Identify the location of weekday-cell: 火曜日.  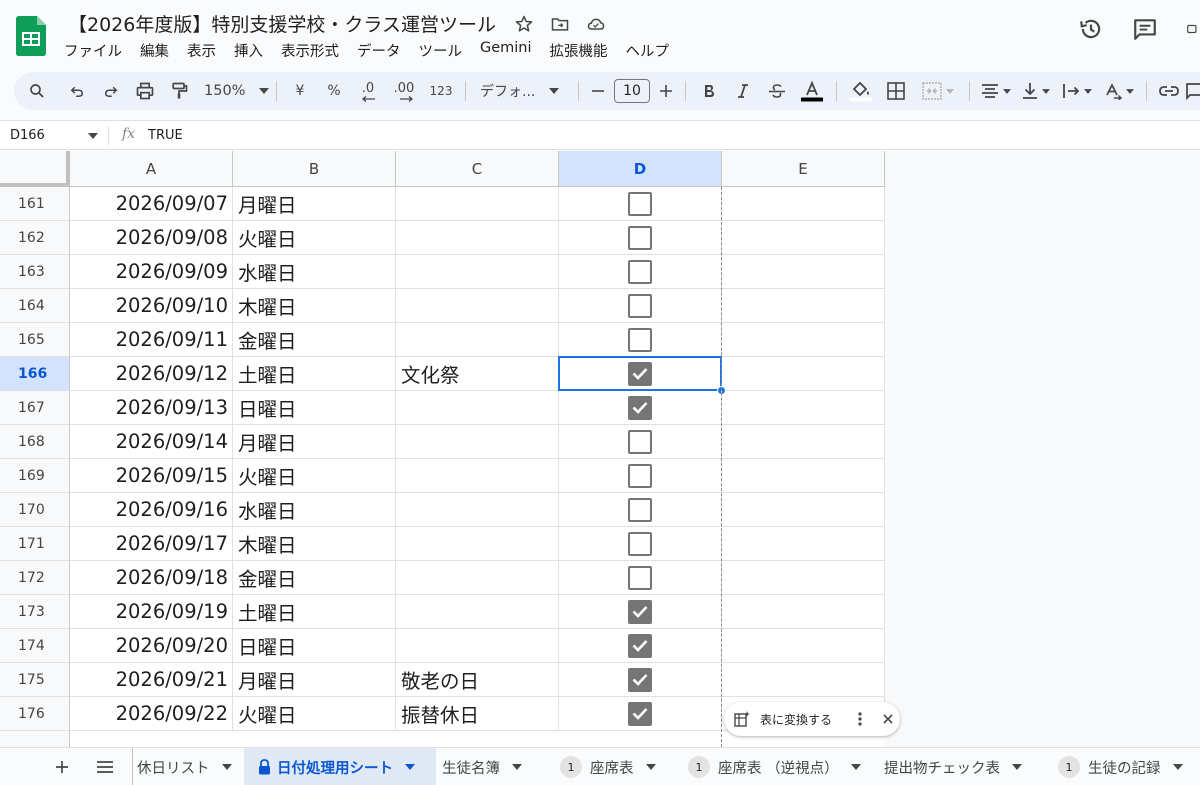
(314, 714).